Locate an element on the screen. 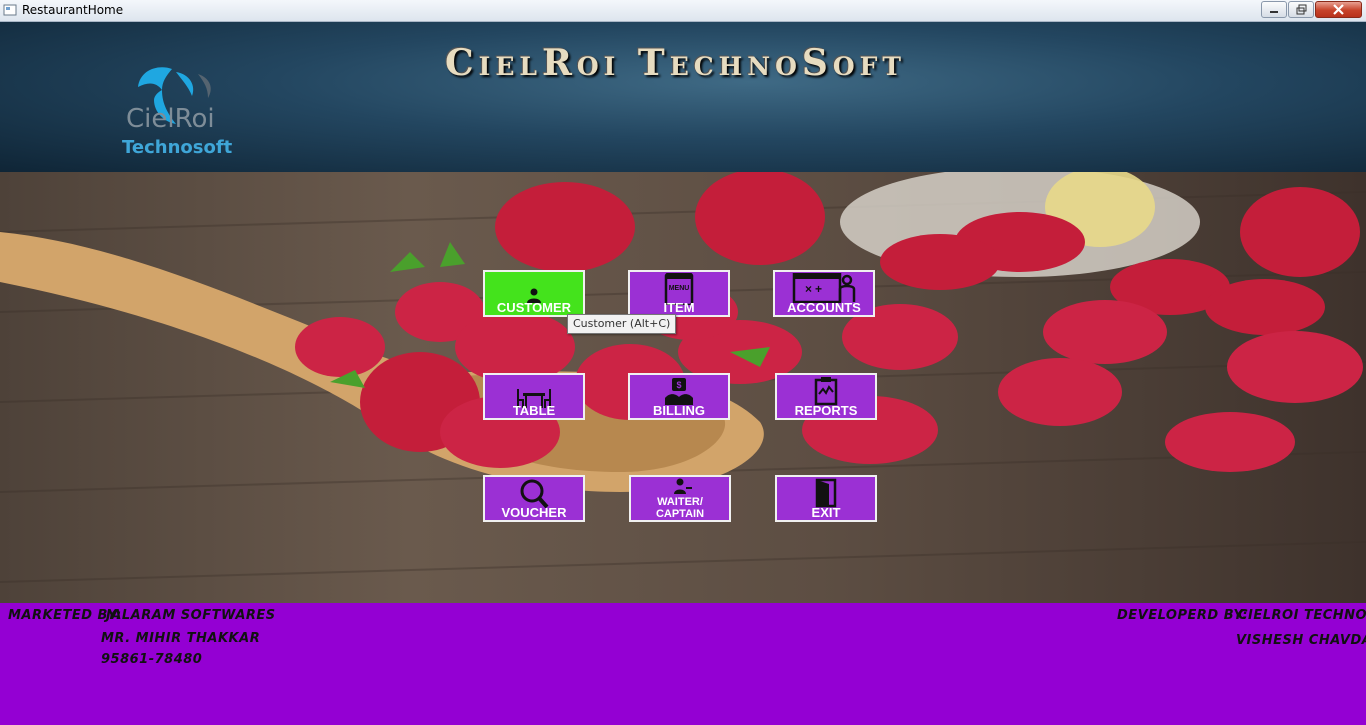 The image size is (1366, 725). logo-word-cielroi: CielRoi is located at coordinates (170, 119).